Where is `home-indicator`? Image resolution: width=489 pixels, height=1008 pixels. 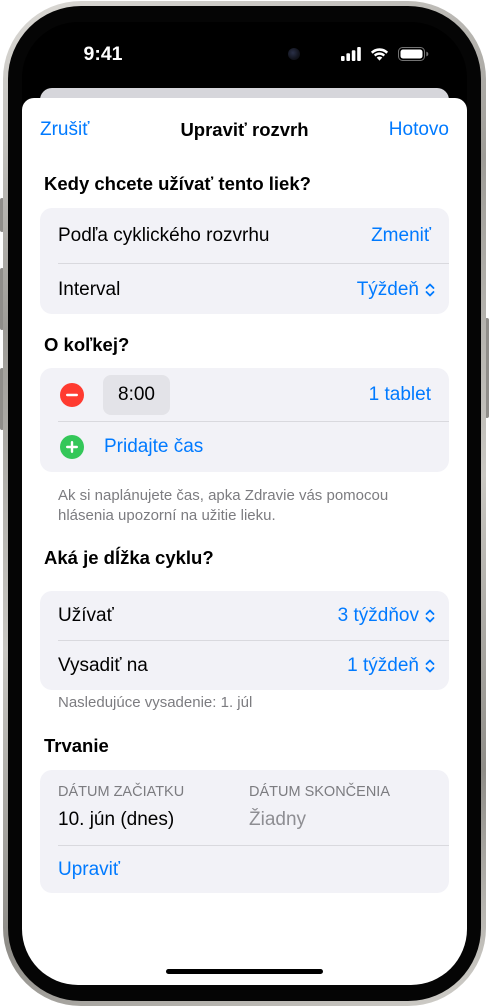
home-indicator is located at coordinates (244, 971).